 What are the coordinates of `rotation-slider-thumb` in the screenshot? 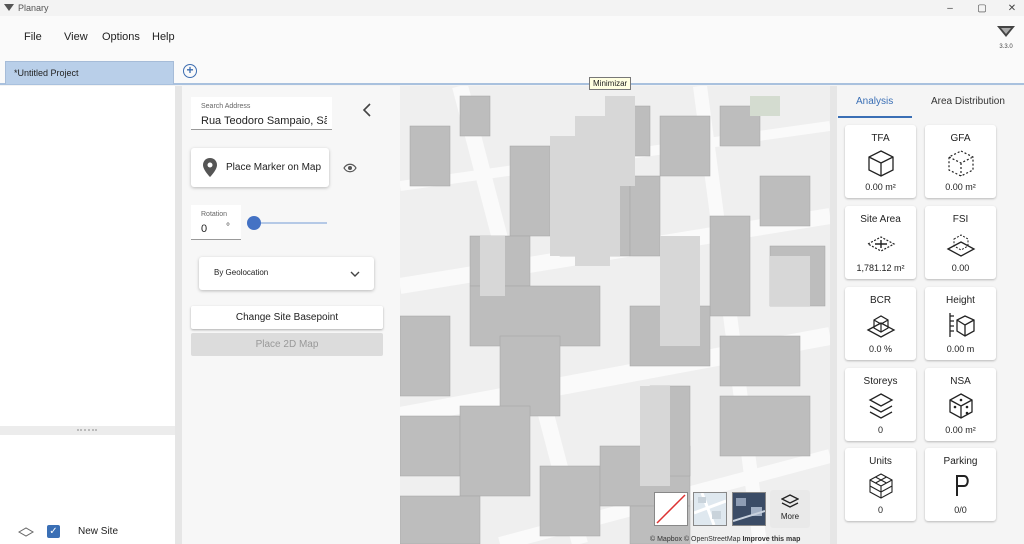 It's located at (254, 223).